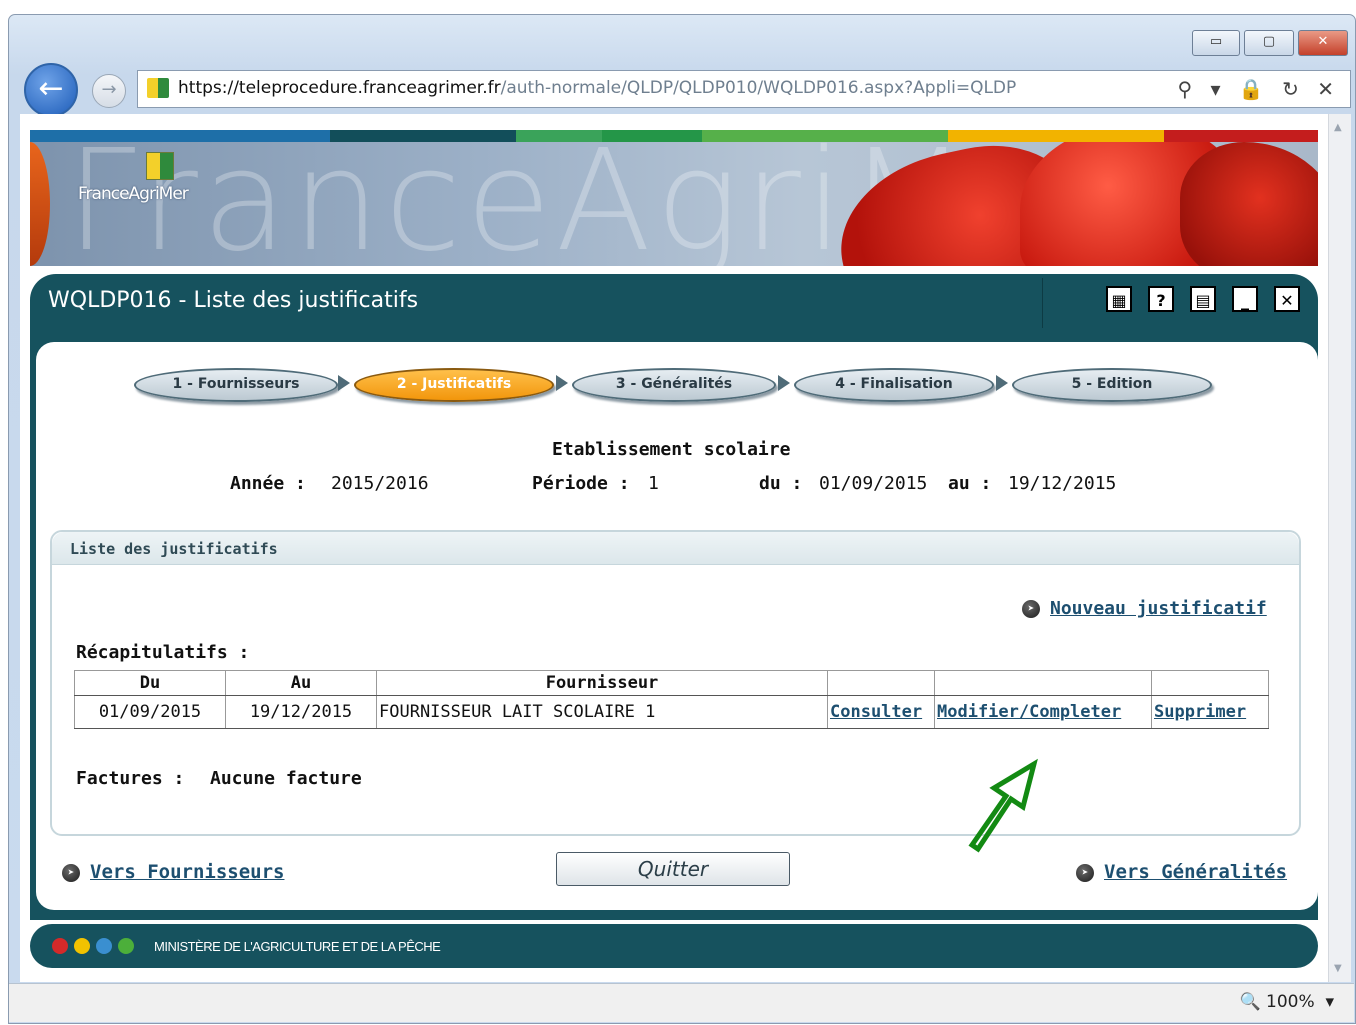 The width and height of the screenshot is (1356, 1025). I want to click on yellow-dot-icon, so click(82, 946).